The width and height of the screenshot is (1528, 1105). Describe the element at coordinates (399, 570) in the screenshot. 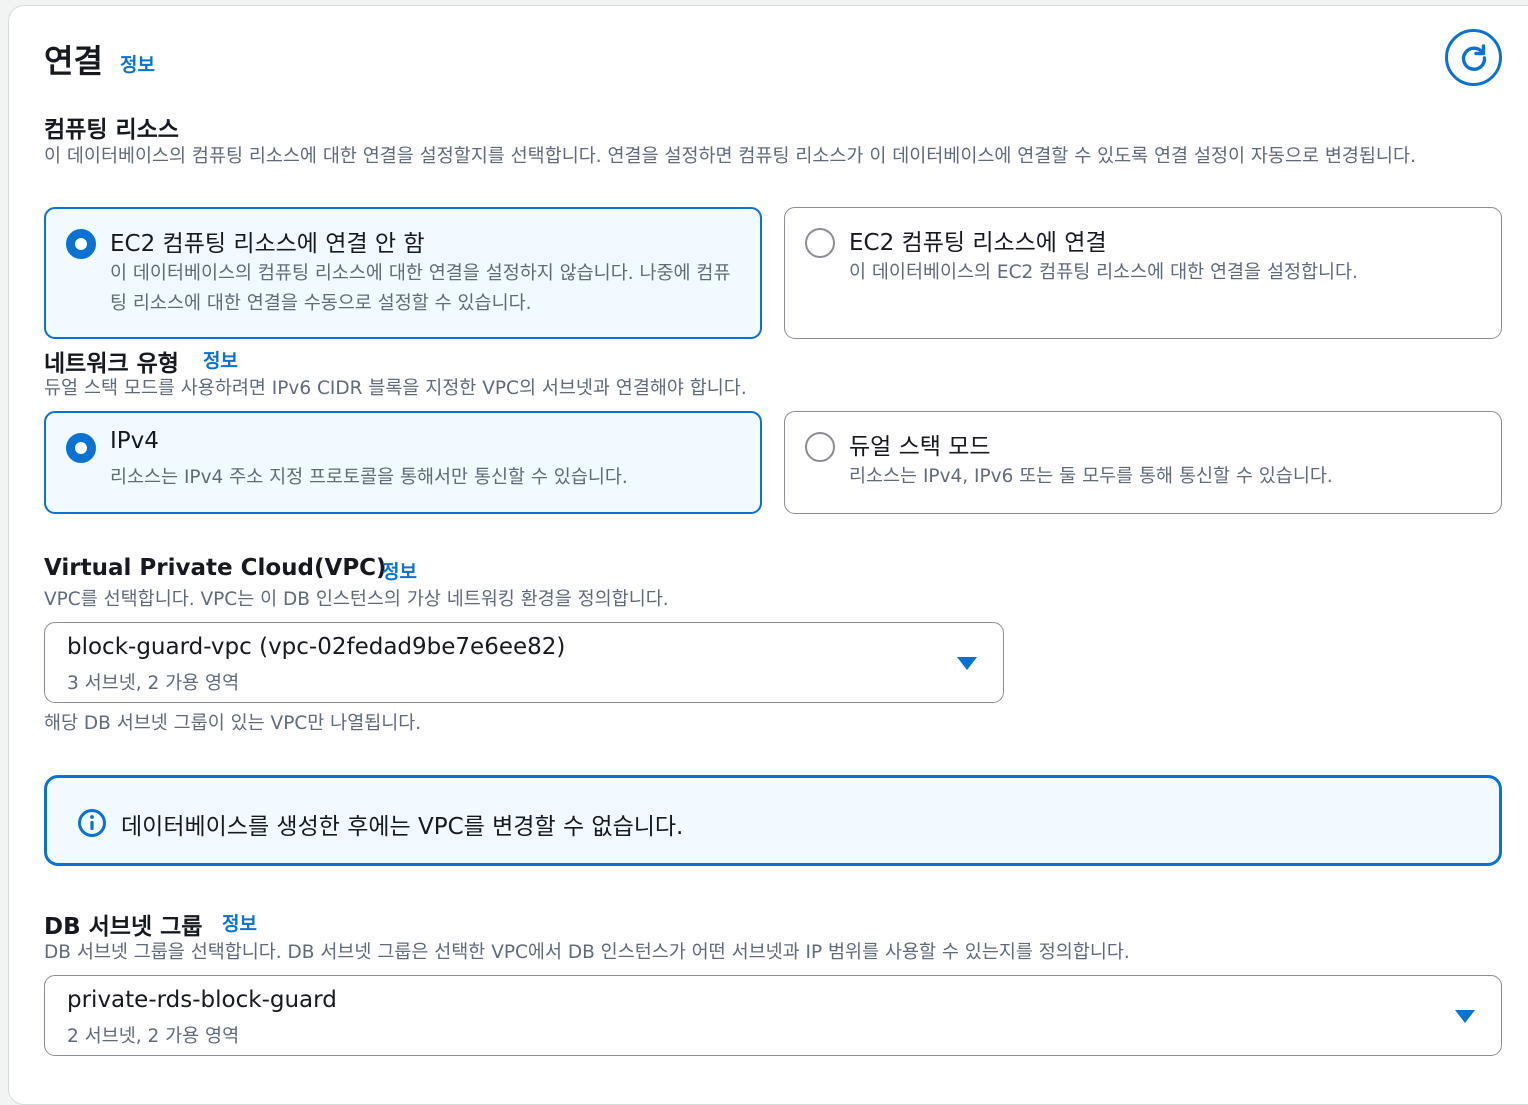

I see `vpc-info-link: 정보` at that location.